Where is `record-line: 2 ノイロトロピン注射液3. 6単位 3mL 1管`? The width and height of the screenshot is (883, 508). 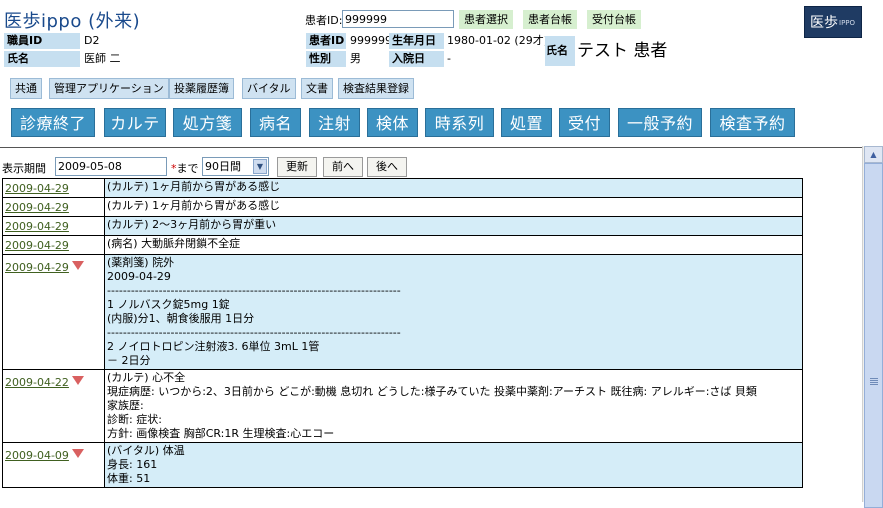 record-line: 2 ノイロトロピン注射液3. 6単位 3mL 1管 is located at coordinates (213, 346).